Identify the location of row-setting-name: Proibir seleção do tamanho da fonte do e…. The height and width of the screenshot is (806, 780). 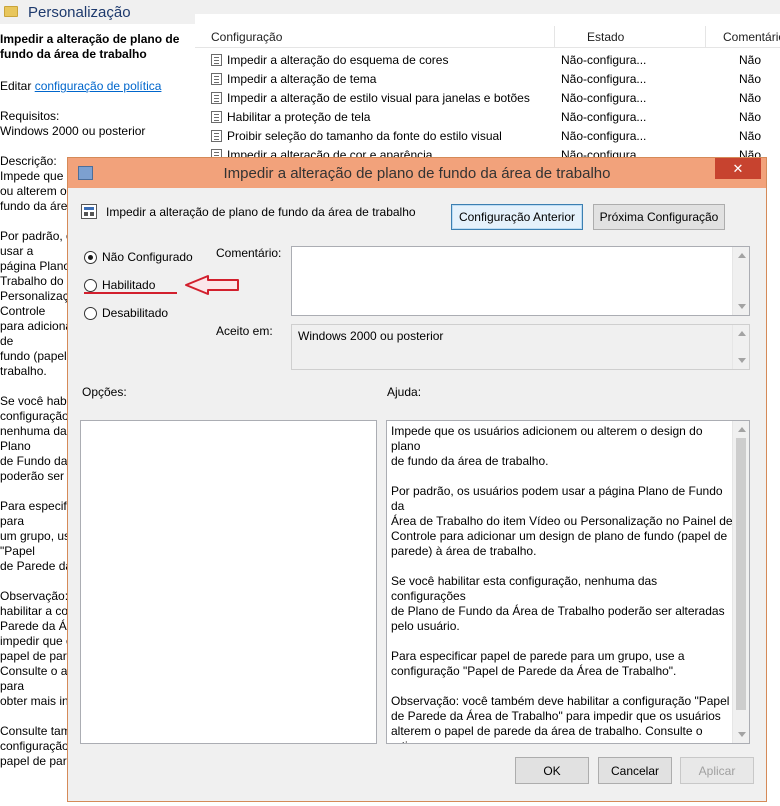
(364, 136).